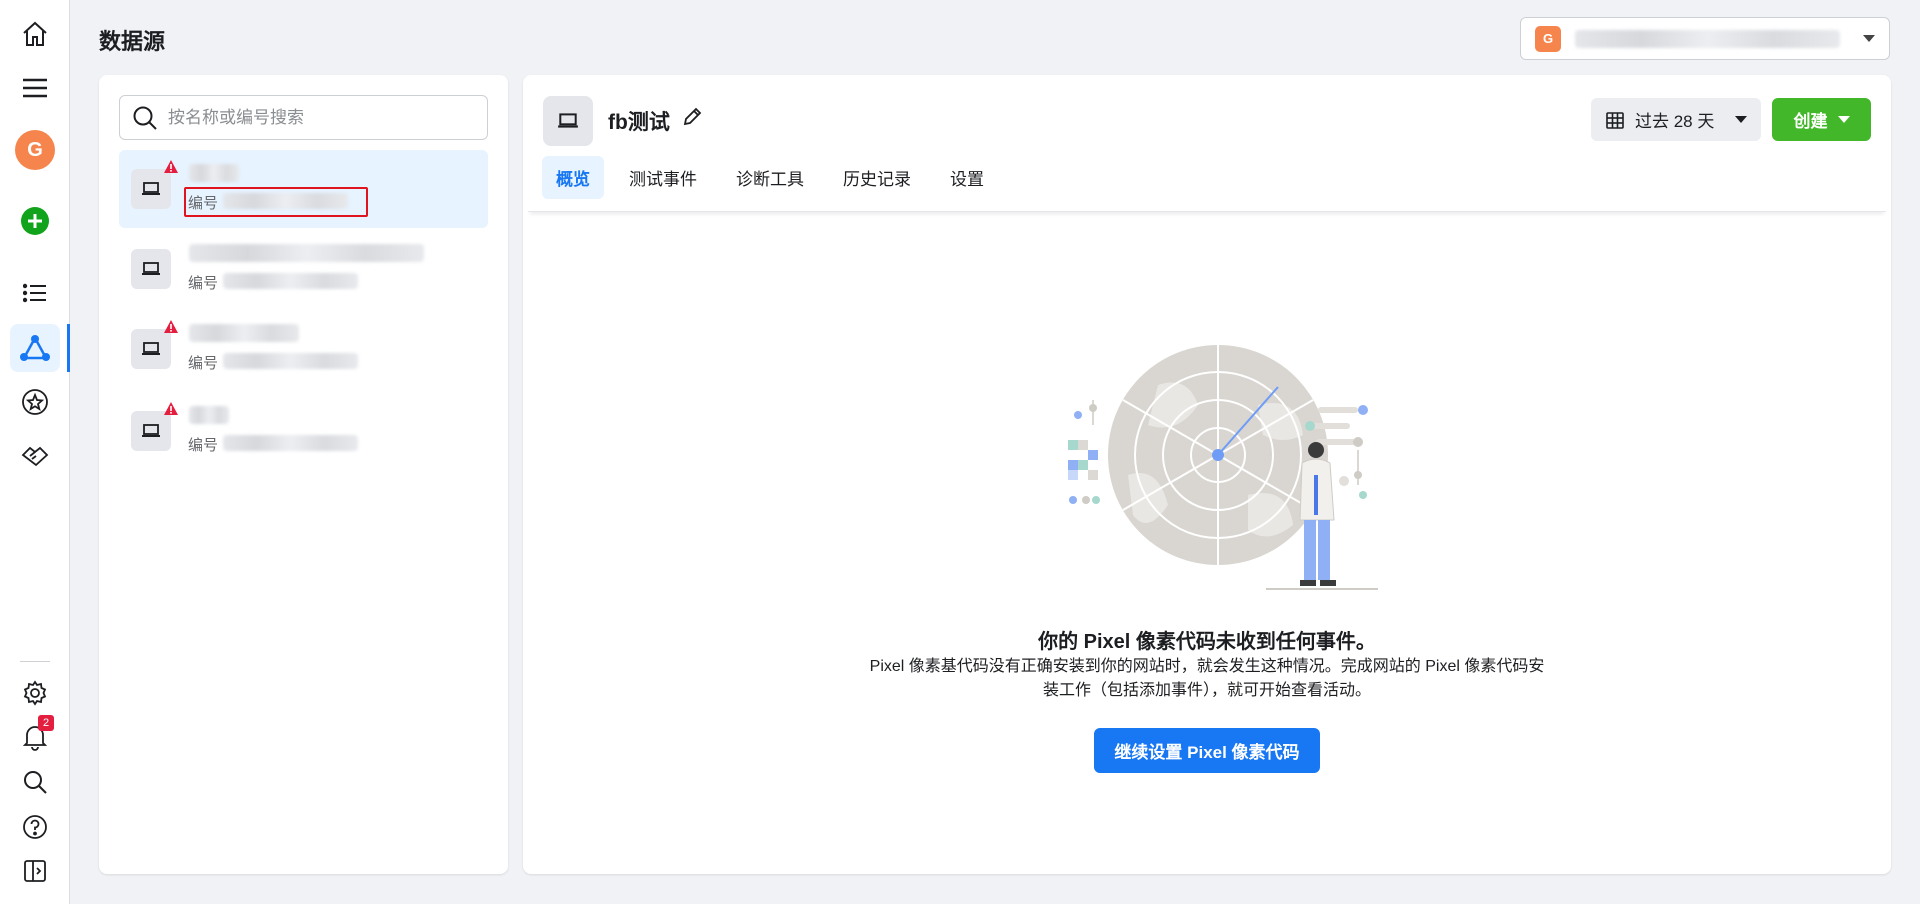 The image size is (1920, 904). Describe the element at coordinates (35, 661) in the screenshot. I see `rail-divider` at that location.